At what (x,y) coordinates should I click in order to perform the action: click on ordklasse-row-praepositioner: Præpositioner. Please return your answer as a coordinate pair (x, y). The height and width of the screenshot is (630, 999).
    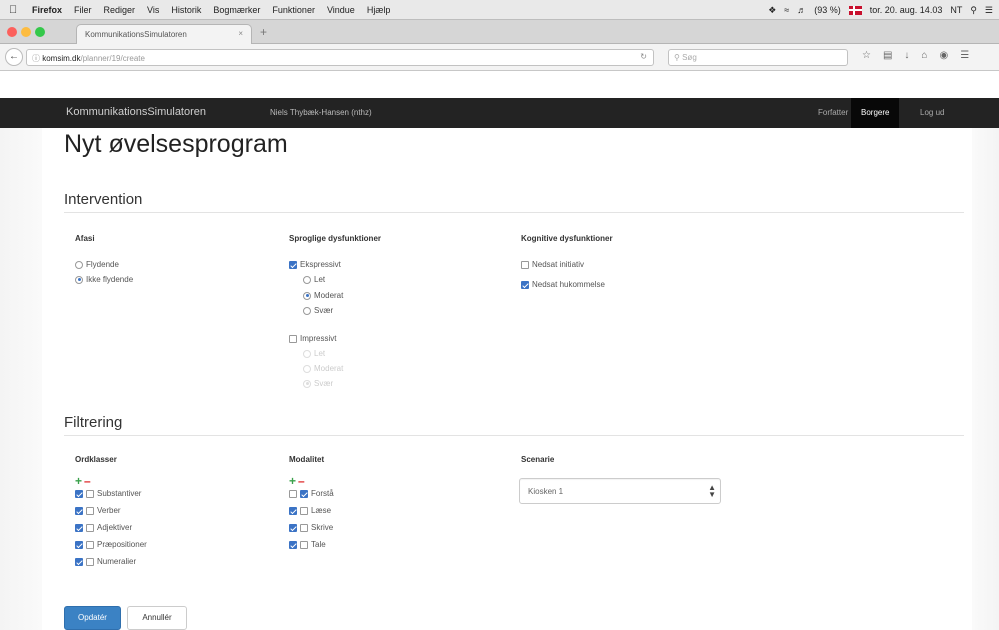
    Looking at the image, I should click on (111, 544).